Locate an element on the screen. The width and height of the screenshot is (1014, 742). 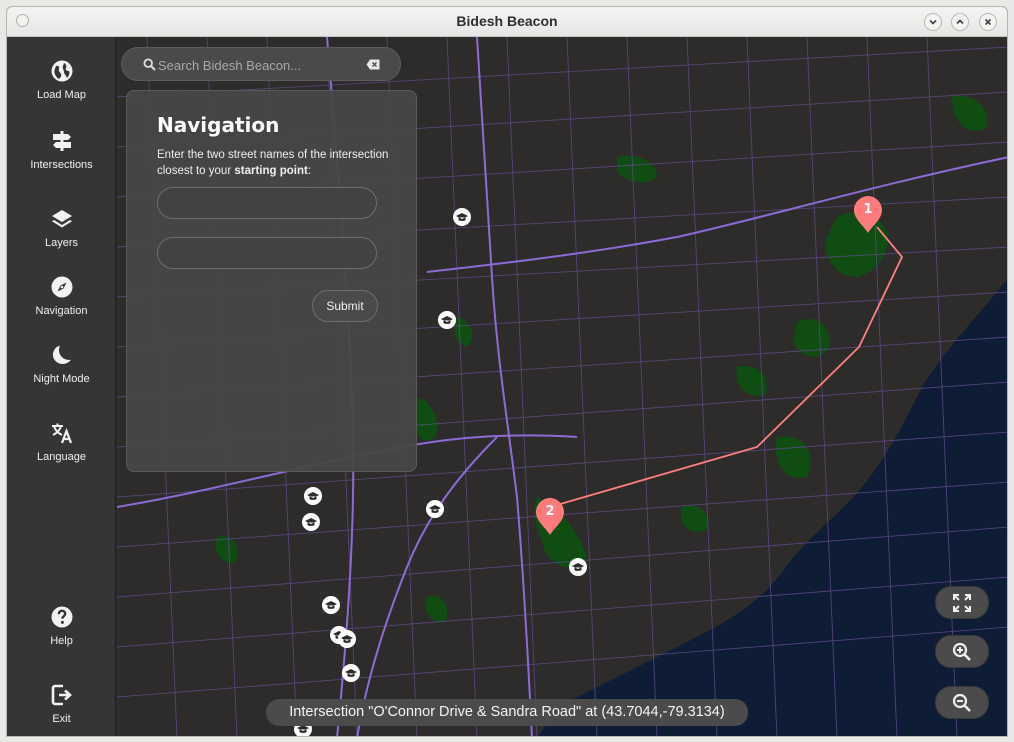
search-bar is located at coordinates (261, 64).